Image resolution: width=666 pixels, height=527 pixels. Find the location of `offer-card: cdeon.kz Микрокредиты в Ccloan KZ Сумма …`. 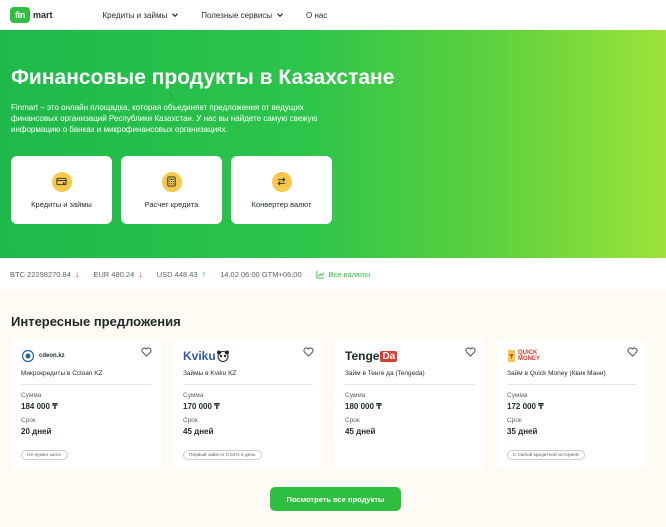

offer-card: cdeon.kz Микрокредиты в Ccloan KZ Сумма … is located at coordinates (86, 404).